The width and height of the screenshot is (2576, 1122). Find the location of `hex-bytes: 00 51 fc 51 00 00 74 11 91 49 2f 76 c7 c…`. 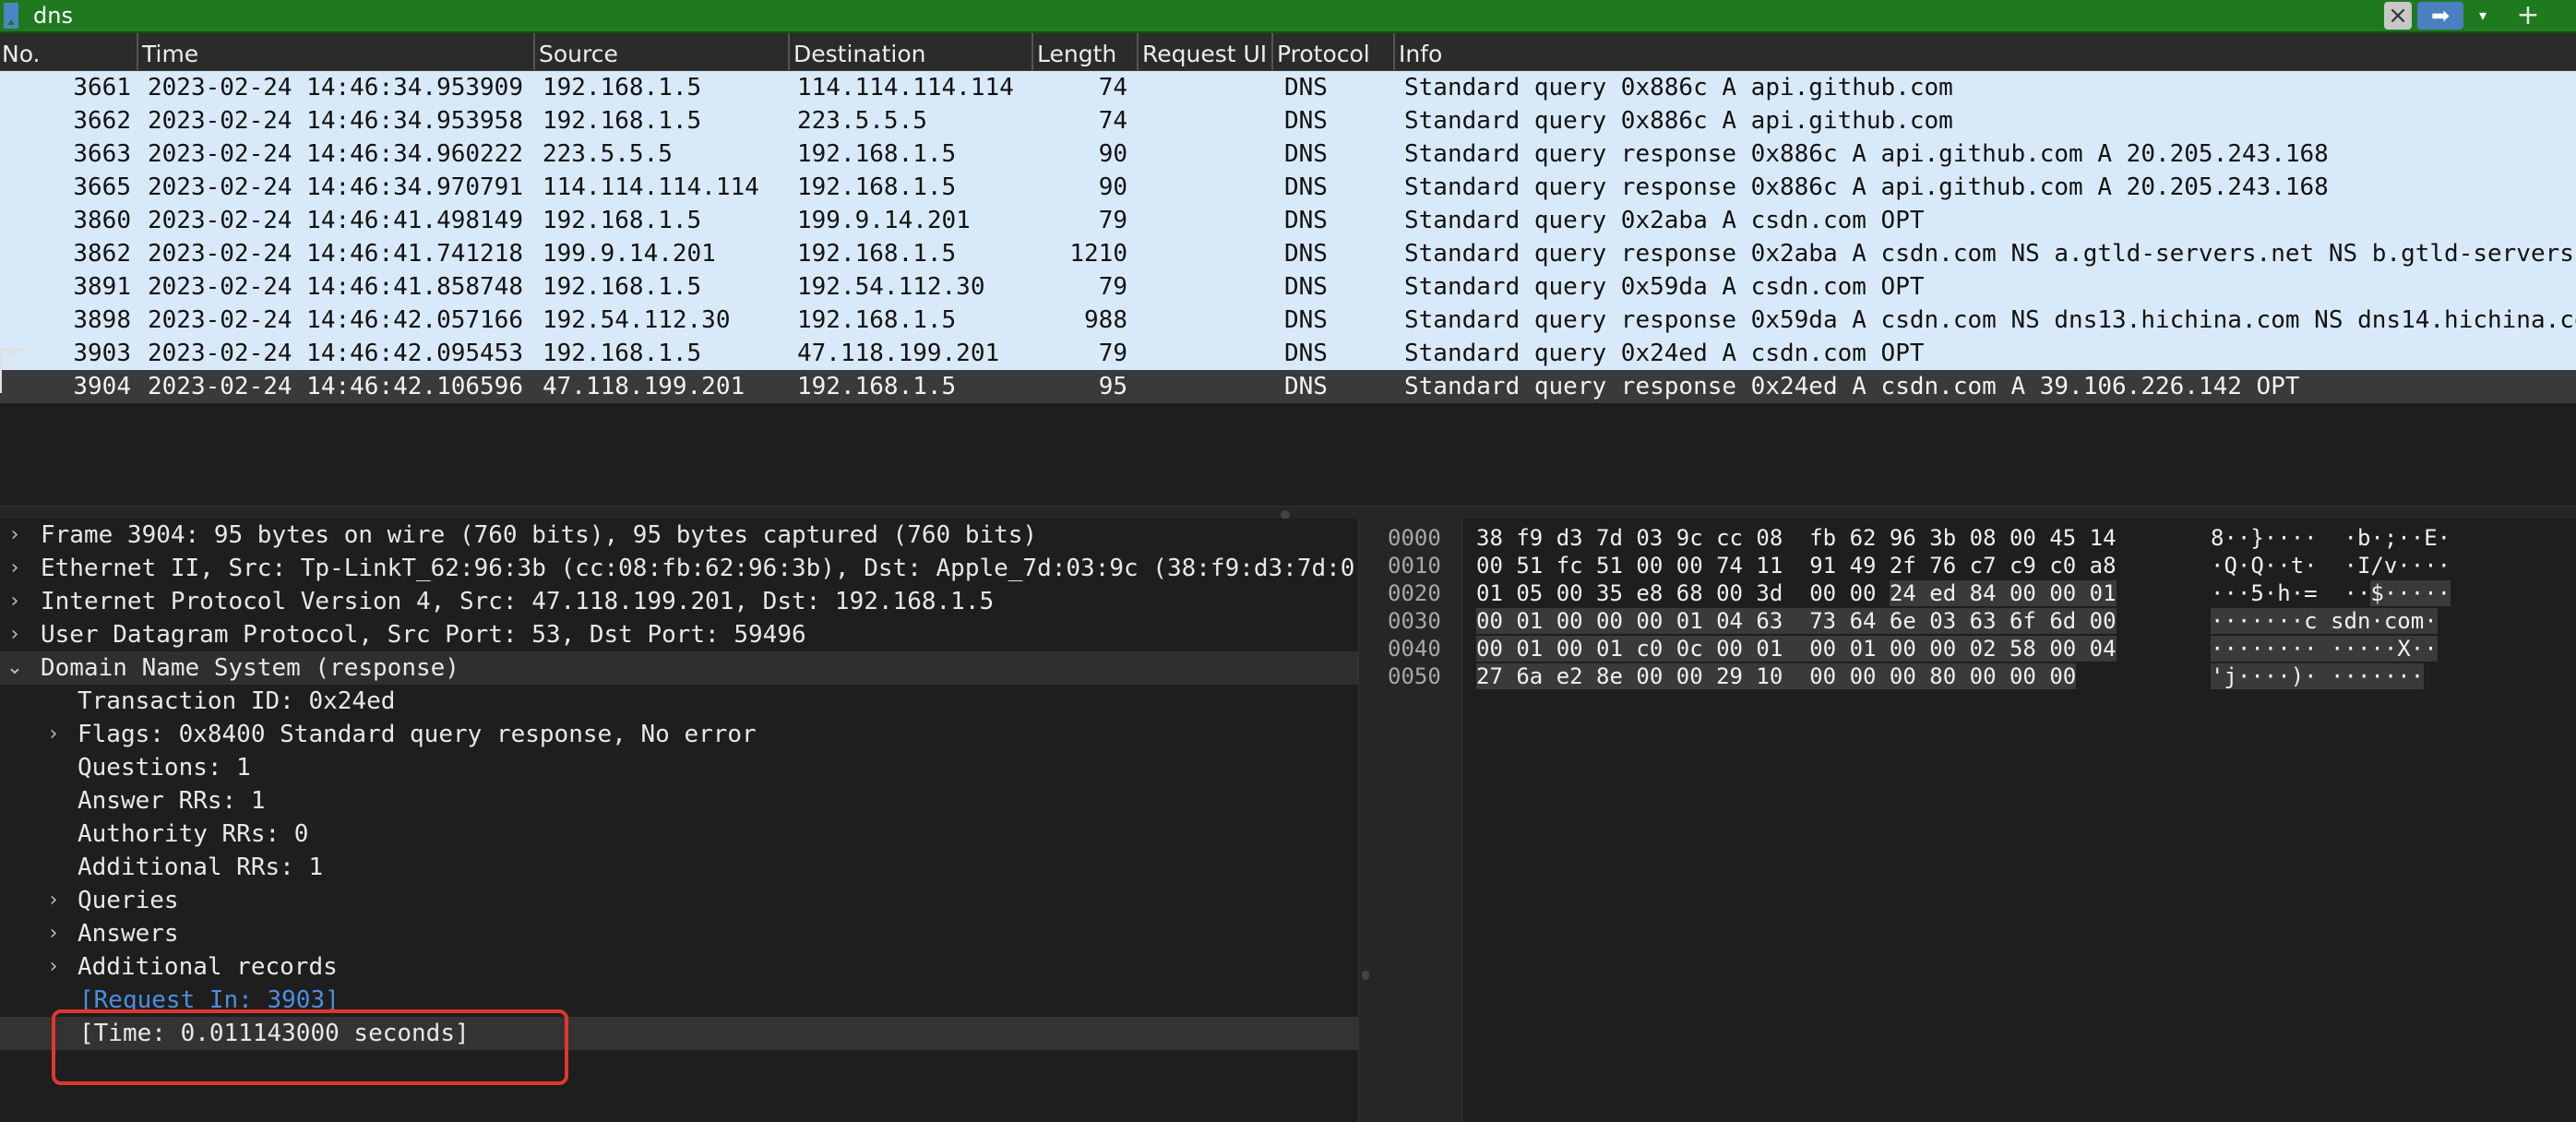

hex-bytes: 00 51 fc 51 00 00 74 11 91 49 2f 76 c7 c… is located at coordinates (1797, 566).